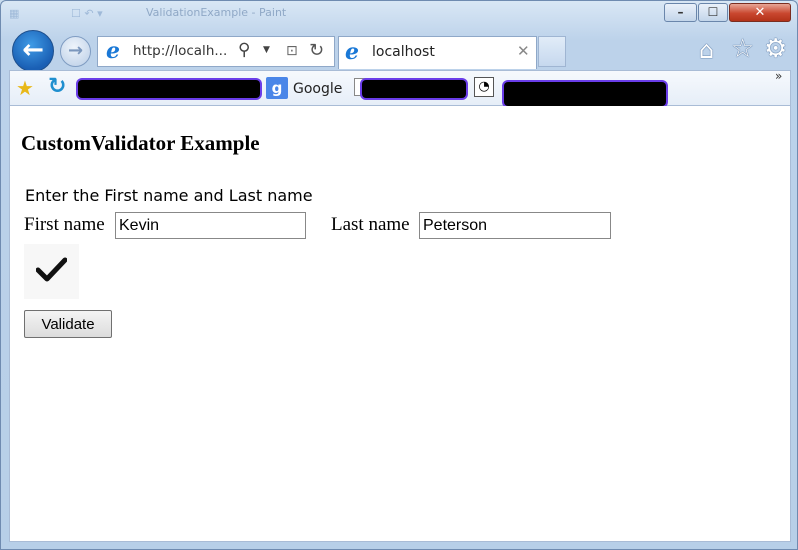 This screenshot has width=798, height=550. I want to click on last-name-input, so click(515, 225).